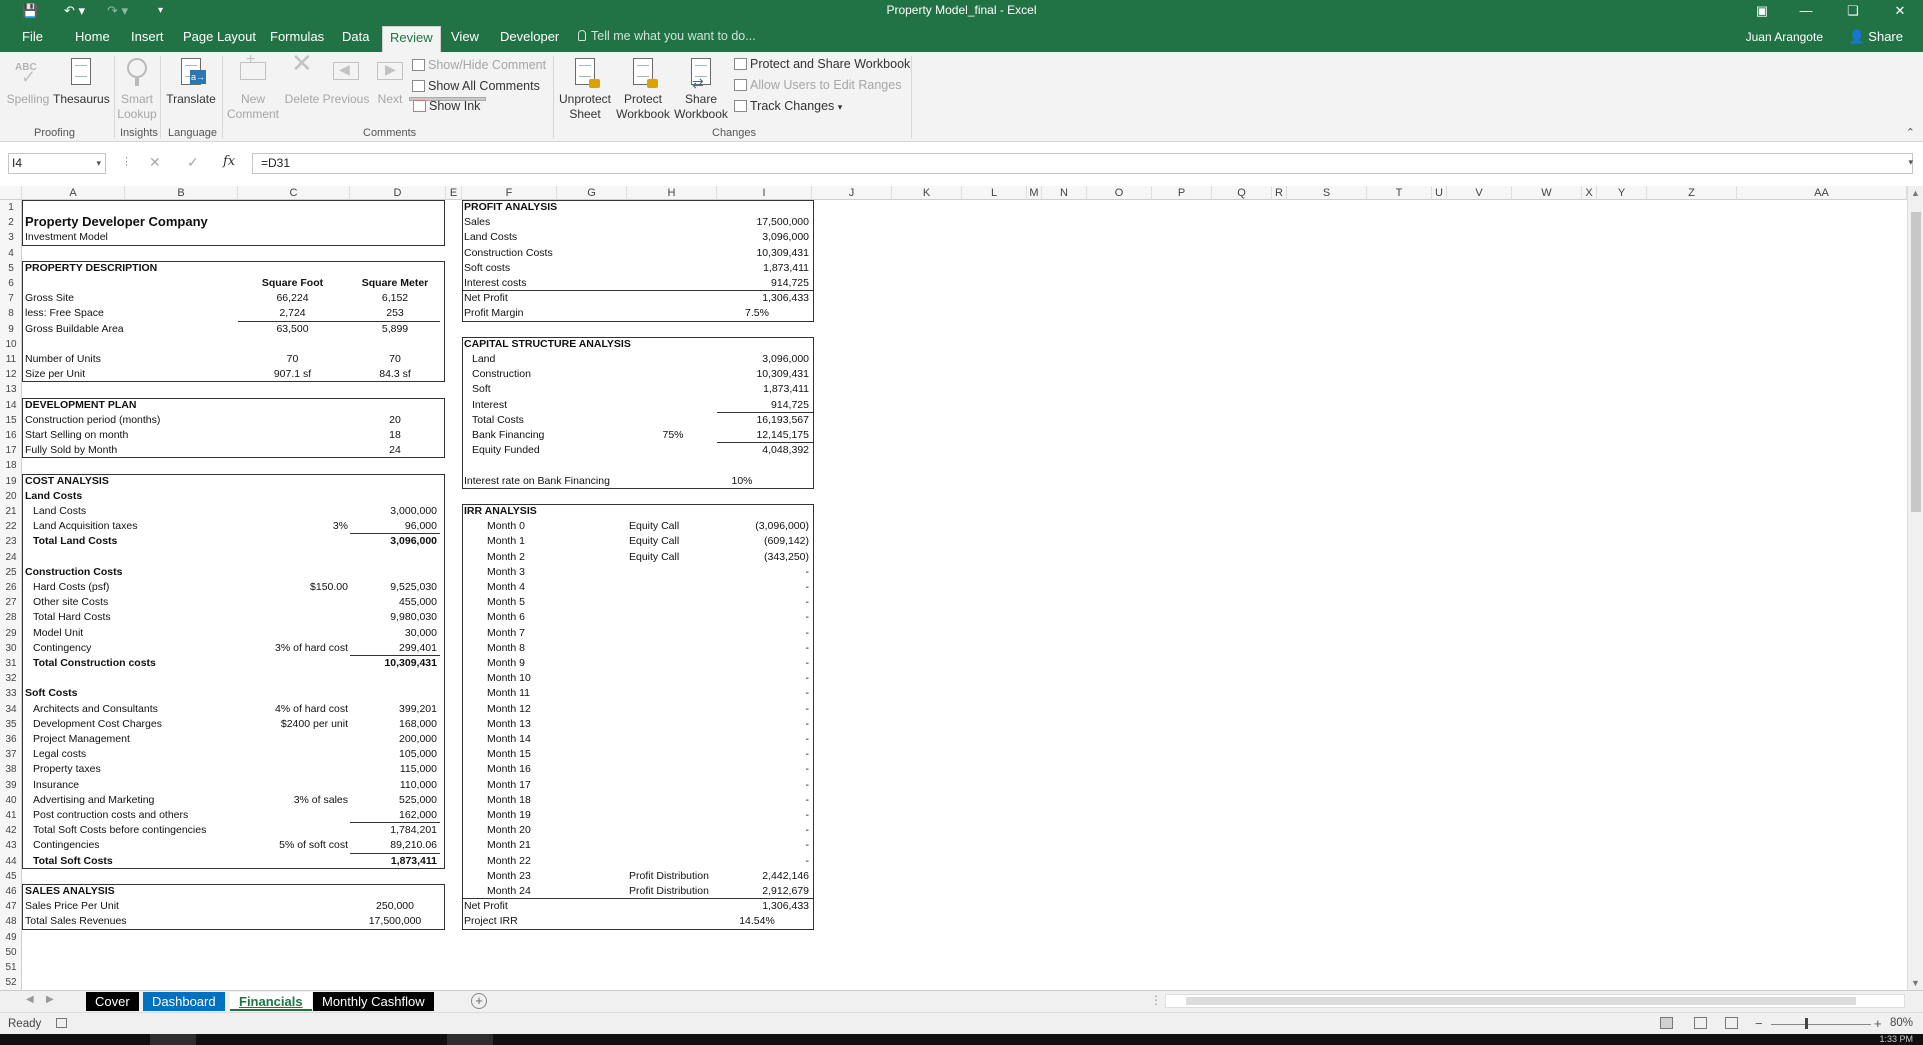 Image resolution: width=1923 pixels, height=1045 pixels. What do you see at coordinates (76, 435) in the screenshot?
I see `row-label: Start Selling on month` at bounding box center [76, 435].